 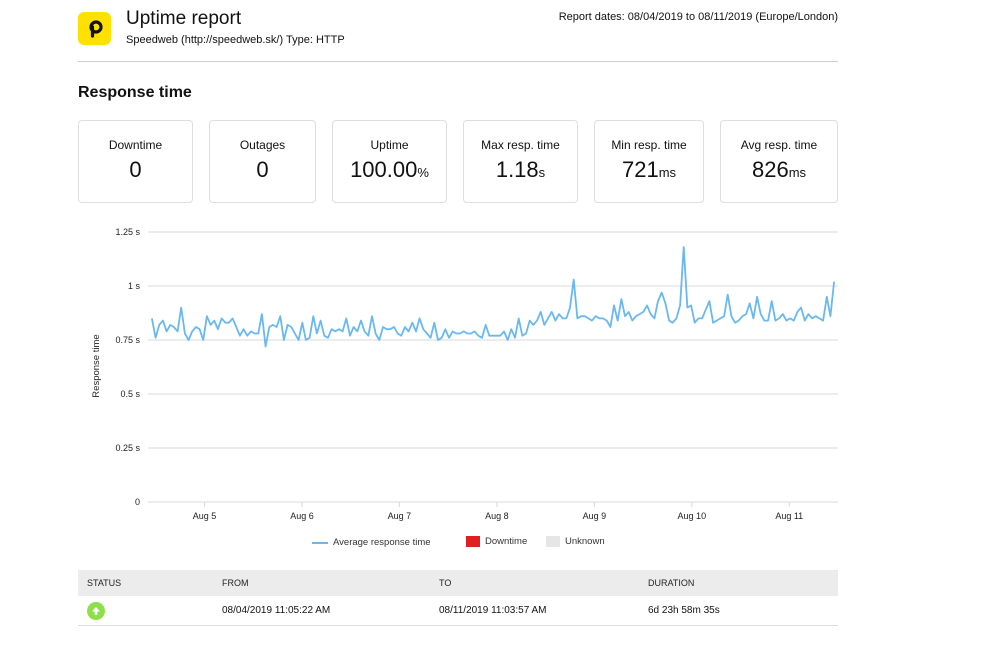 What do you see at coordinates (302, 516) in the screenshot?
I see `x-tick-label: Aug 6` at bounding box center [302, 516].